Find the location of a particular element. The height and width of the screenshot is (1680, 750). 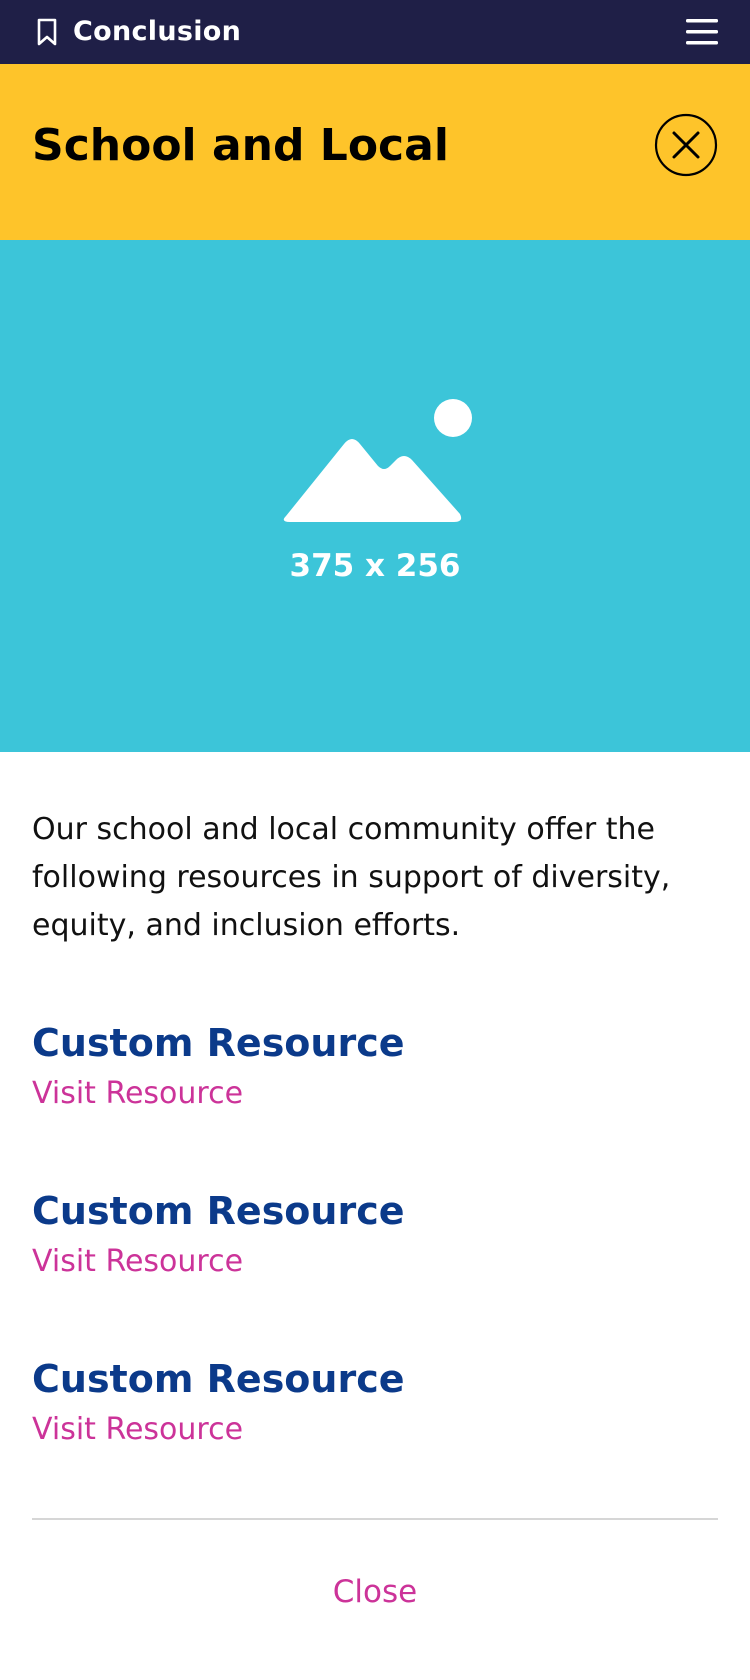

close-button: Close is located at coordinates (375, 1592).